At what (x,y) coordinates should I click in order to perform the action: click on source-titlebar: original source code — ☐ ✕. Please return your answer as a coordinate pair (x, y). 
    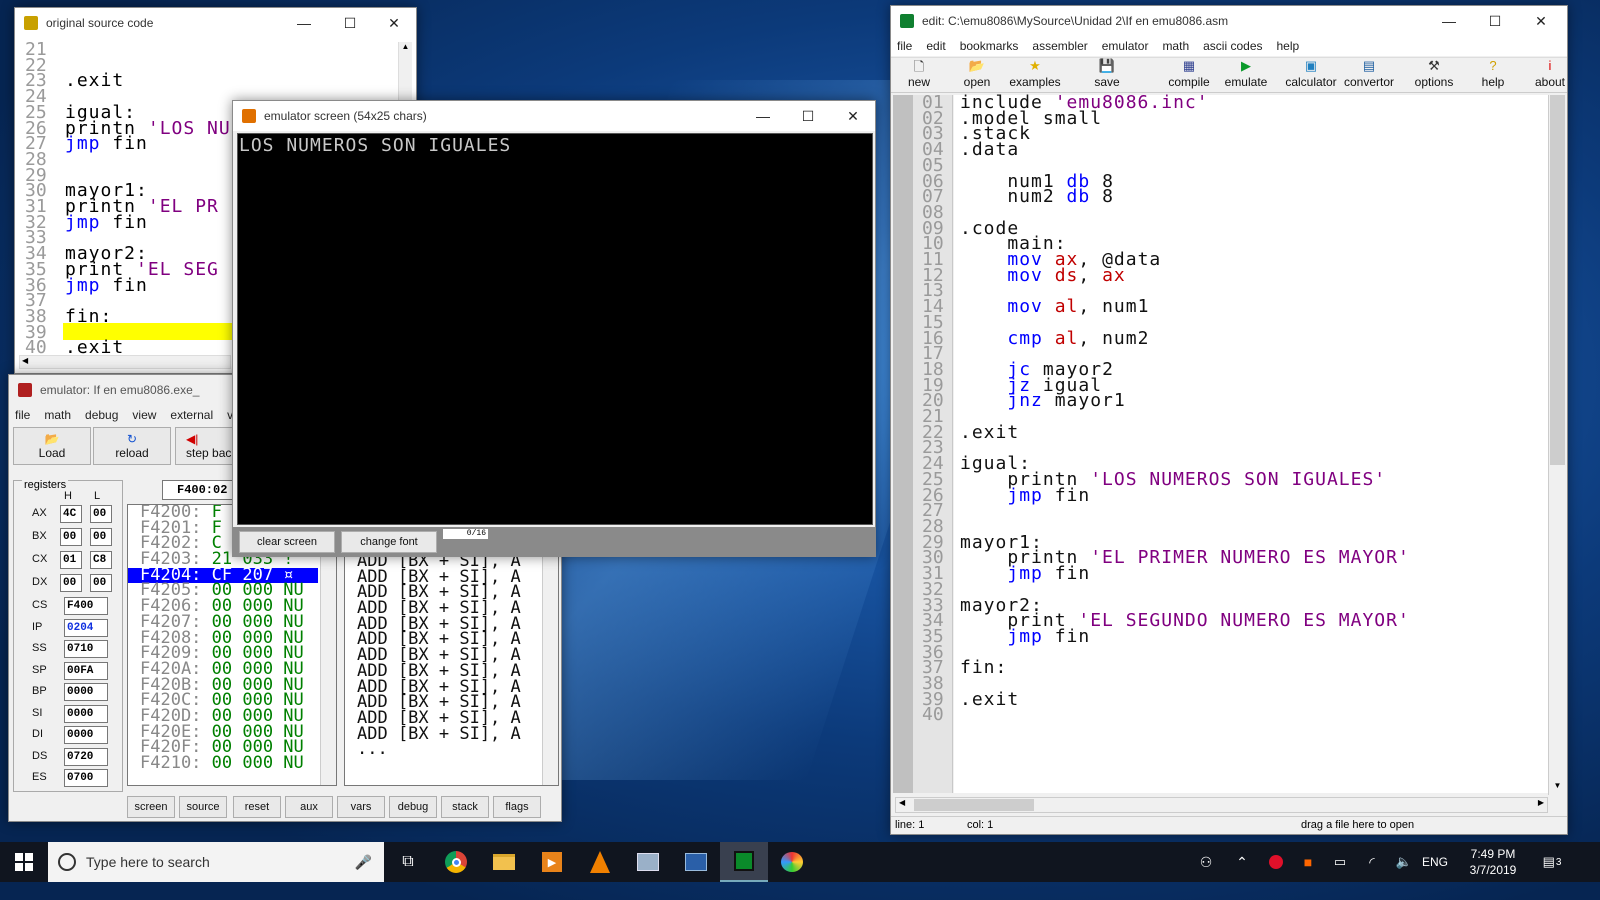
    Looking at the image, I should click on (215, 23).